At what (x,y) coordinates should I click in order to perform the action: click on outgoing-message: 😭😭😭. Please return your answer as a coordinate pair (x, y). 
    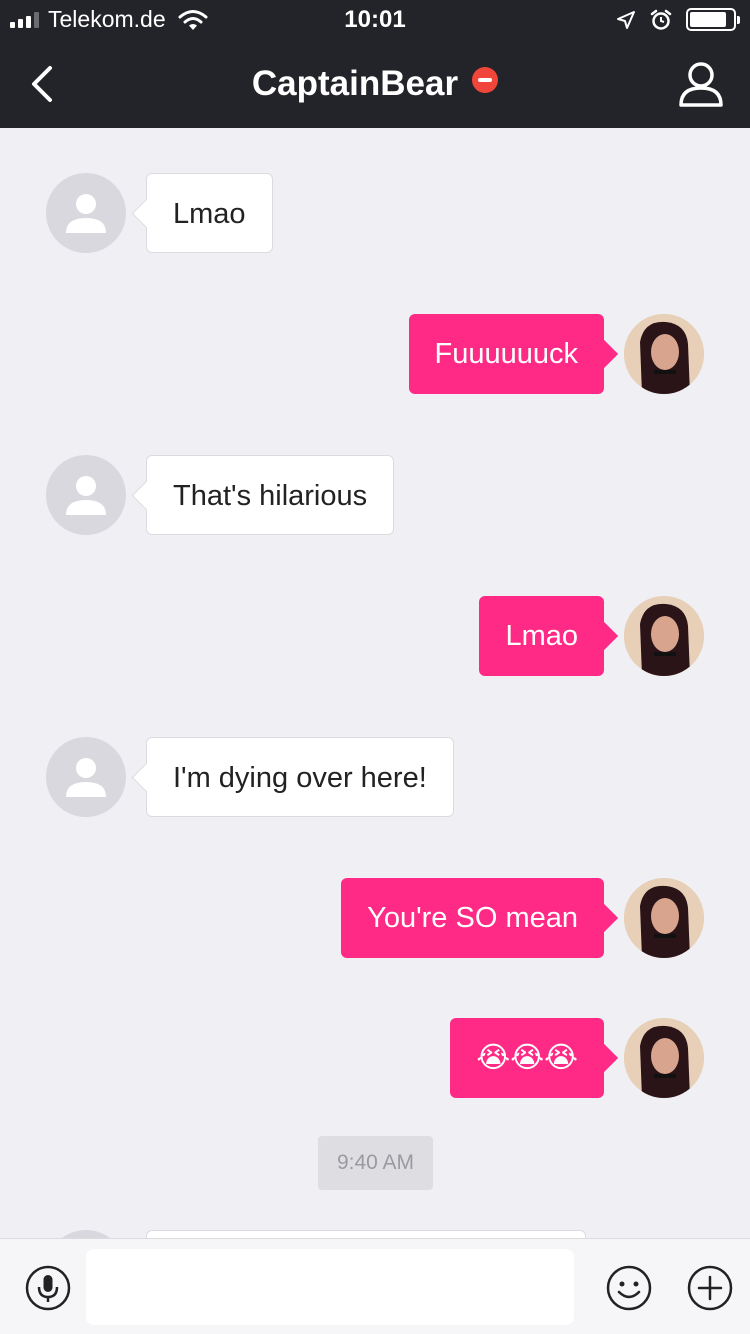
    Looking at the image, I should click on (527, 1058).